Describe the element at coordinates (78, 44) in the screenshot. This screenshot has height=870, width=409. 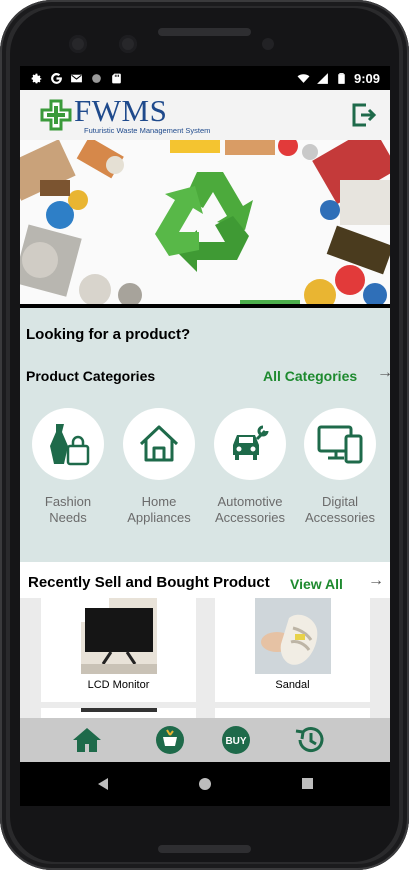
I see `front-camera` at that location.